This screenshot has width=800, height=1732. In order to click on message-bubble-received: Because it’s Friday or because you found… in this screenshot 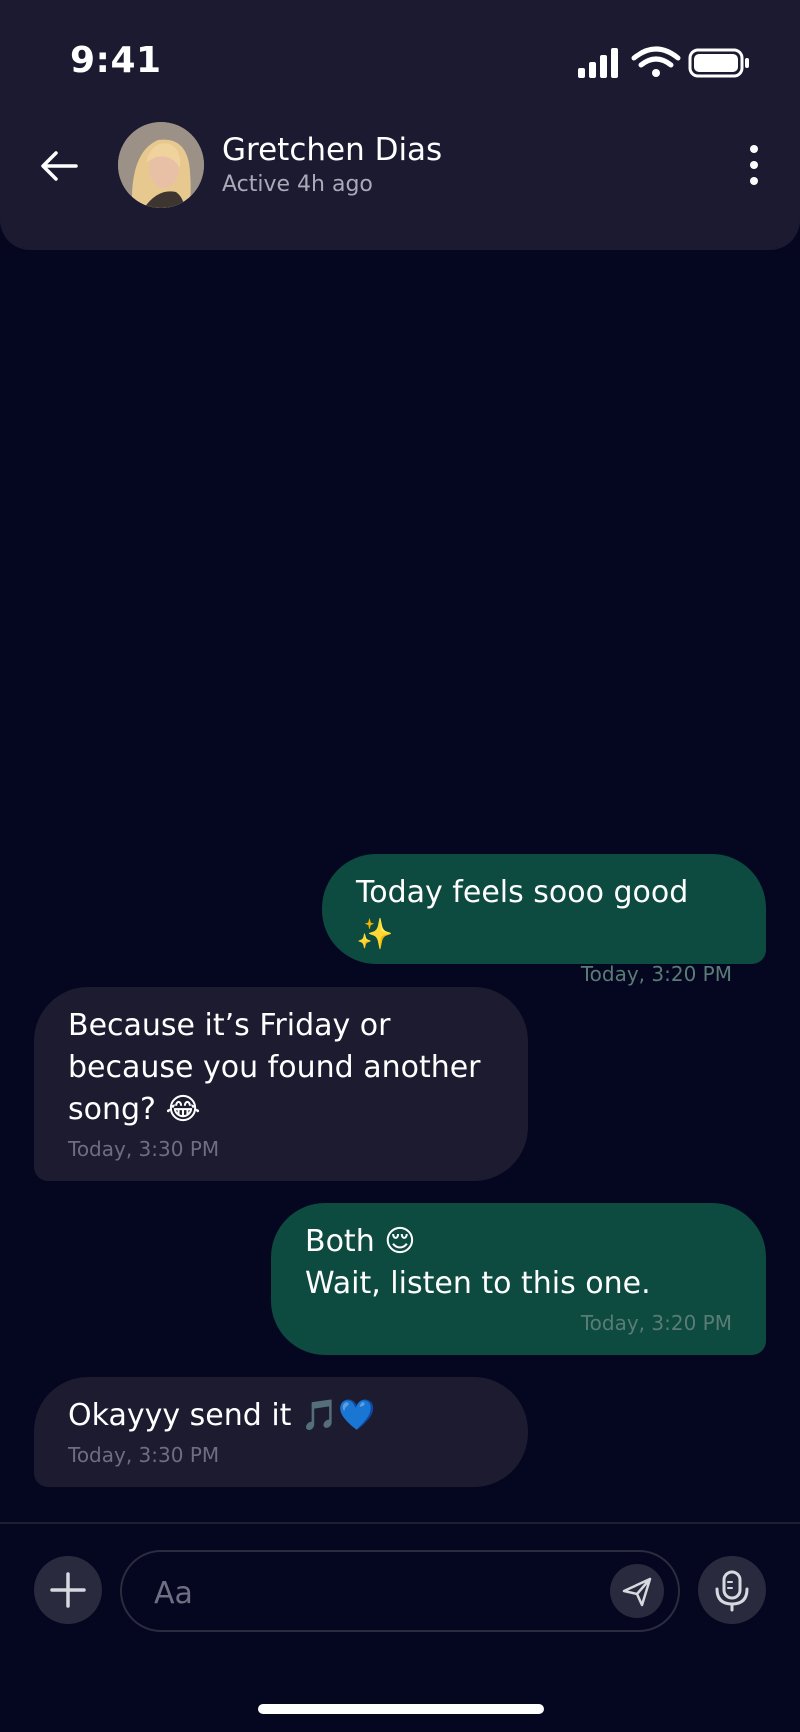, I will do `click(281, 1084)`.